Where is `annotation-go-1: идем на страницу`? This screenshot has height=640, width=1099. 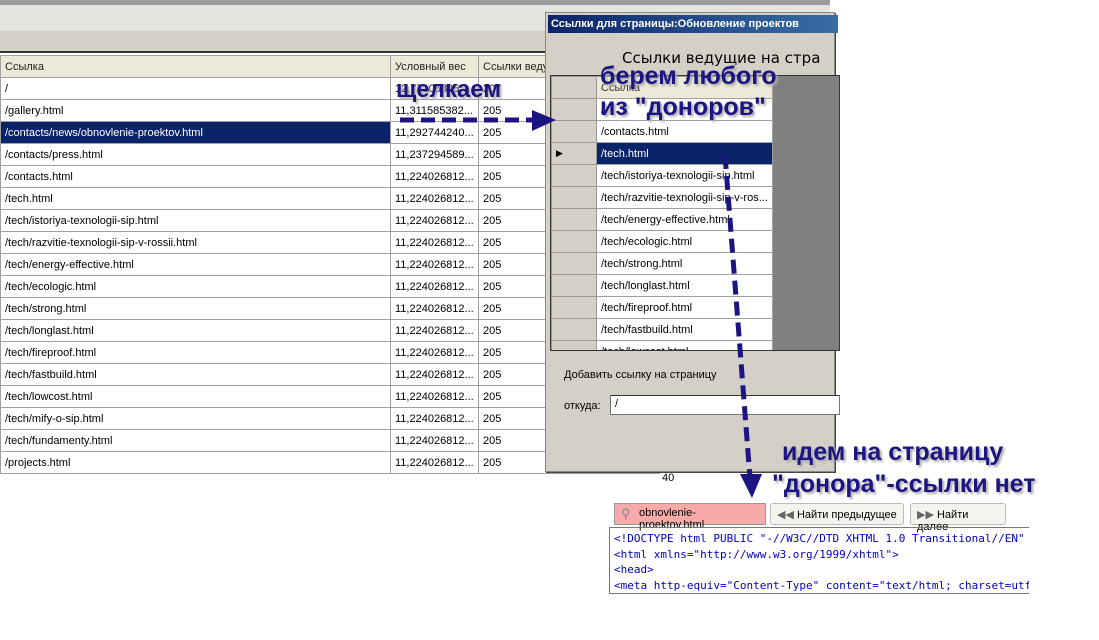 annotation-go-1: идем на страницу is located at coordinates (893, 452).